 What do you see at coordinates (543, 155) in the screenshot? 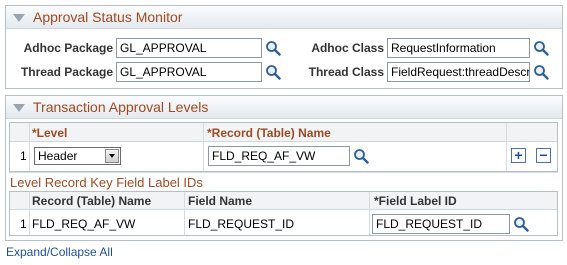
I see `remove-row-button: −` at bounding box center [543, 155].